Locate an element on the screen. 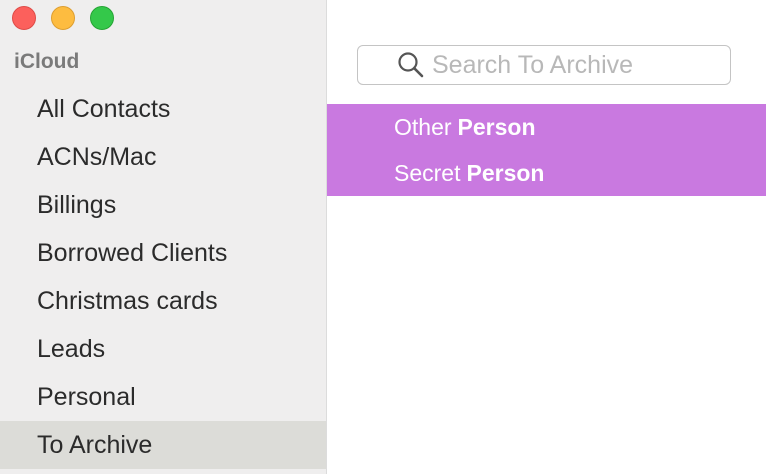  window-controls is located at coordinates (63, 18).